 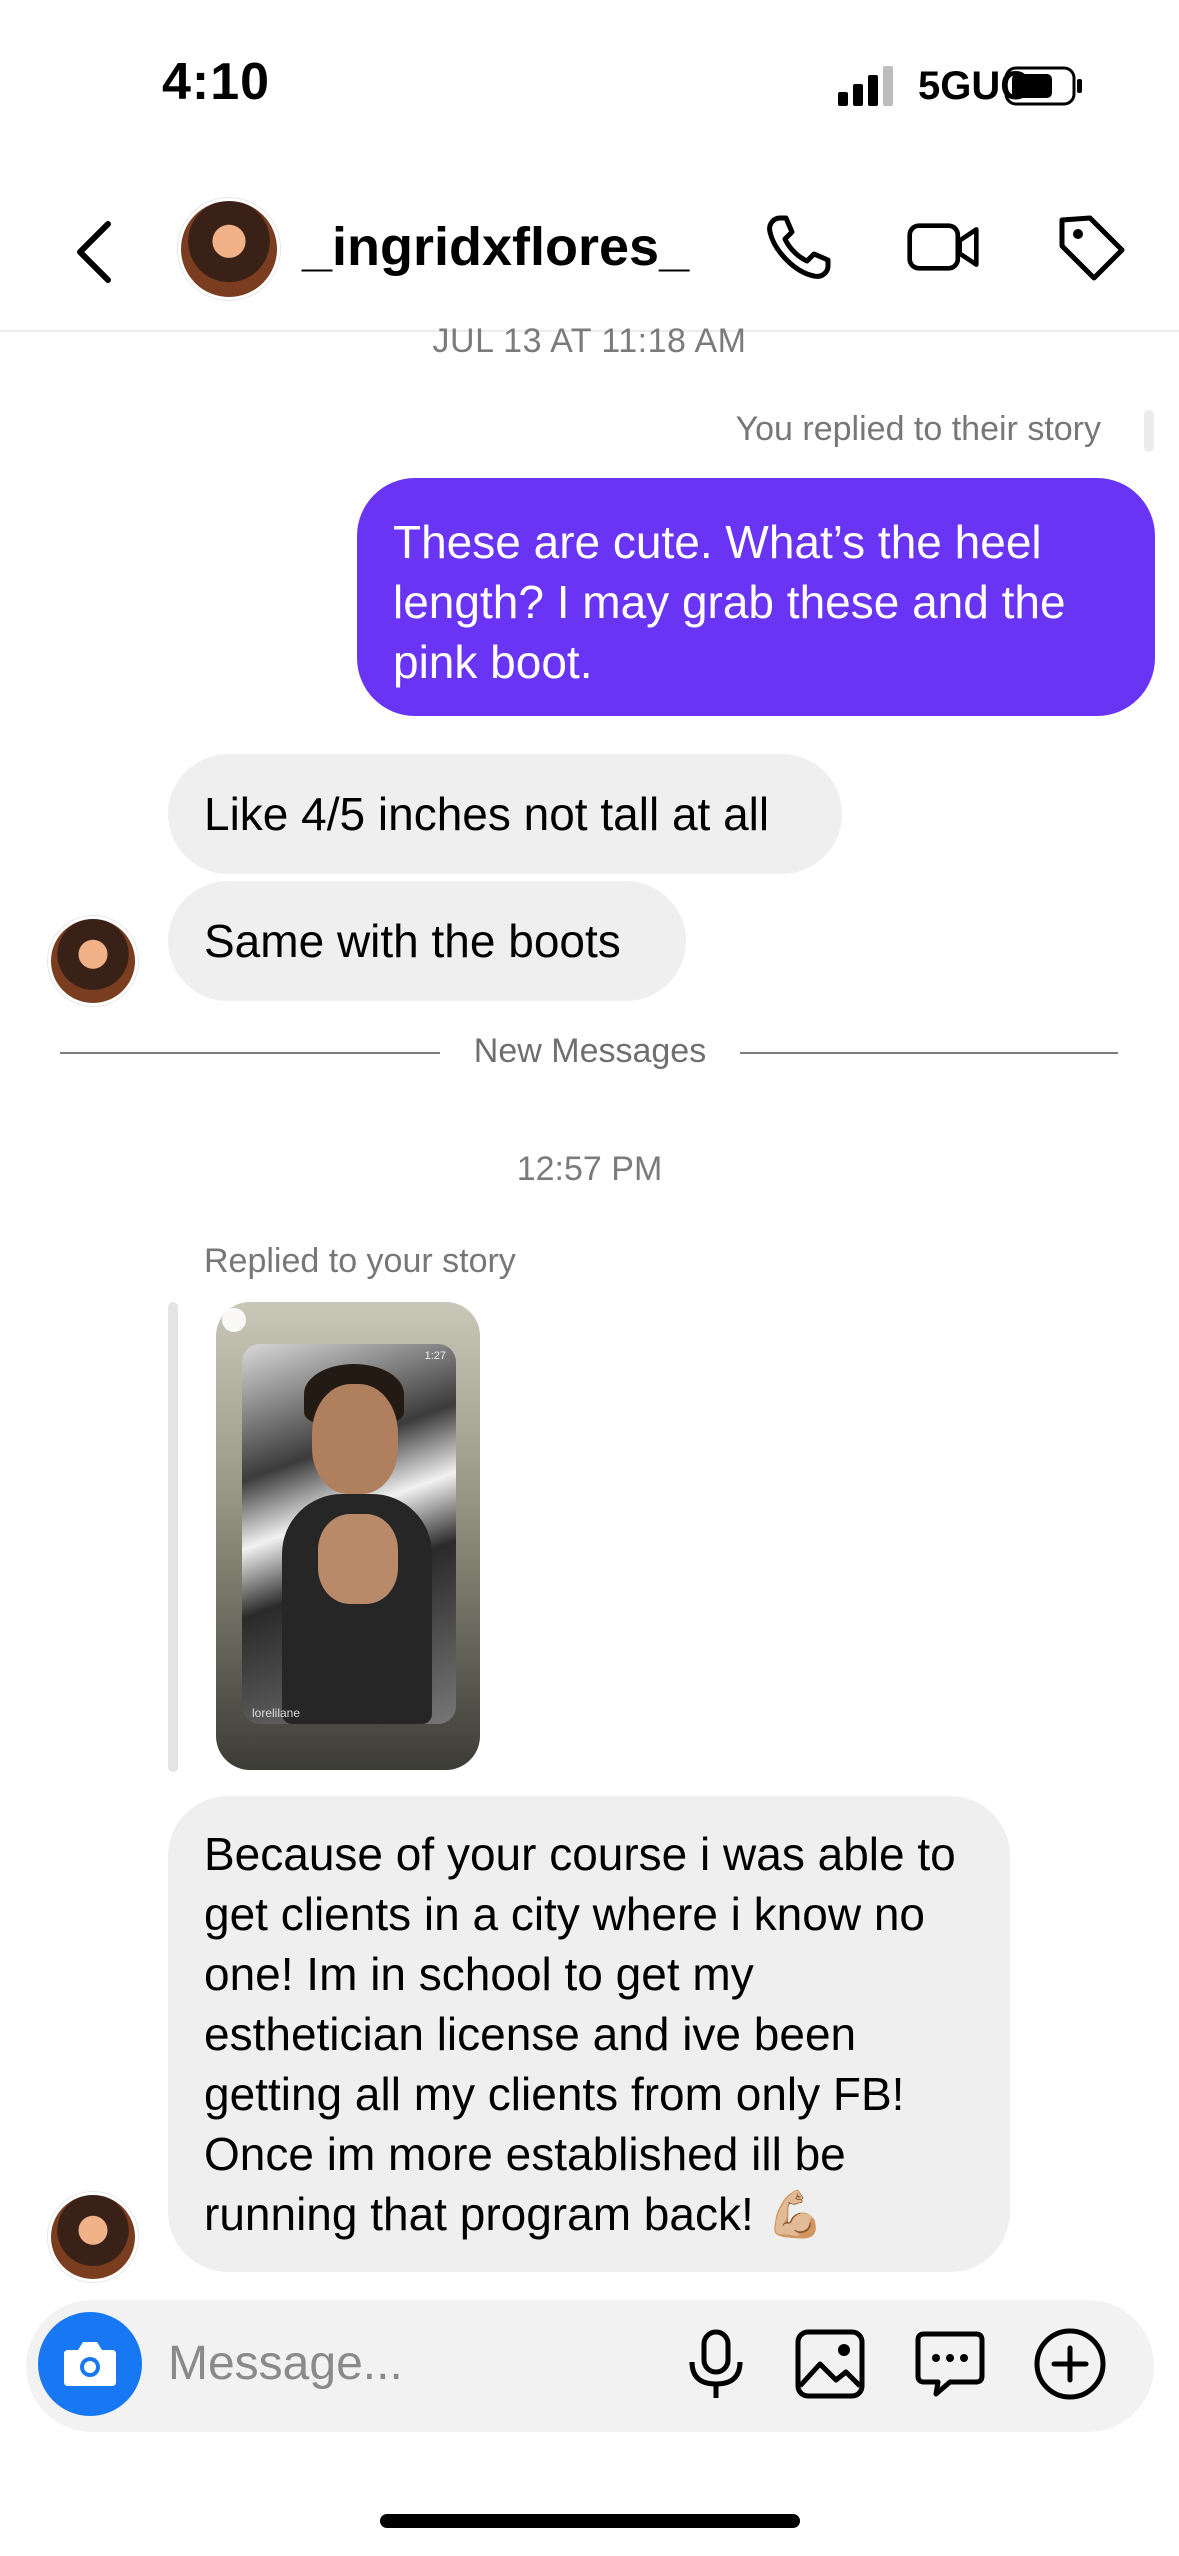 What do you see at coordinates (1091, 247) in the screenshot?
I see `tag-icon` at bounding box center [1091, 247].